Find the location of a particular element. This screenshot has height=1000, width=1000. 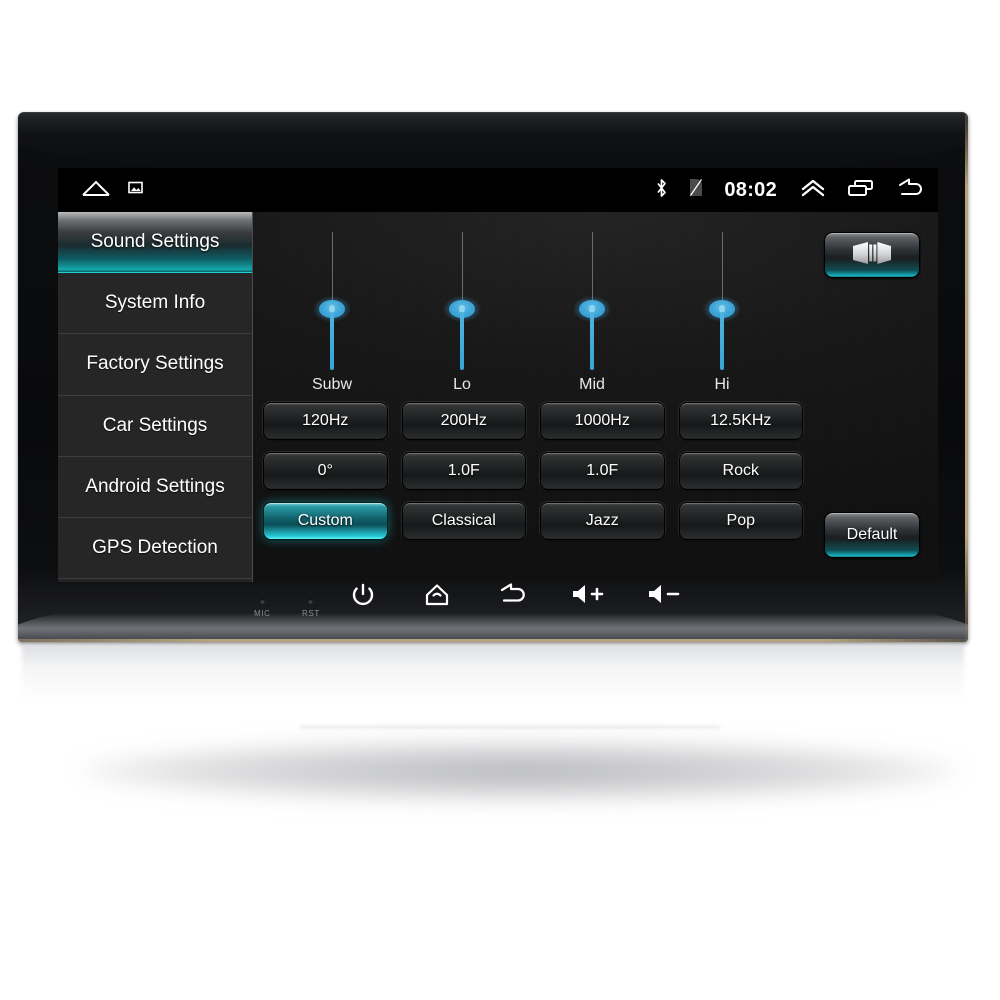

slider-label: Subw is located at coordinates (332, 384).